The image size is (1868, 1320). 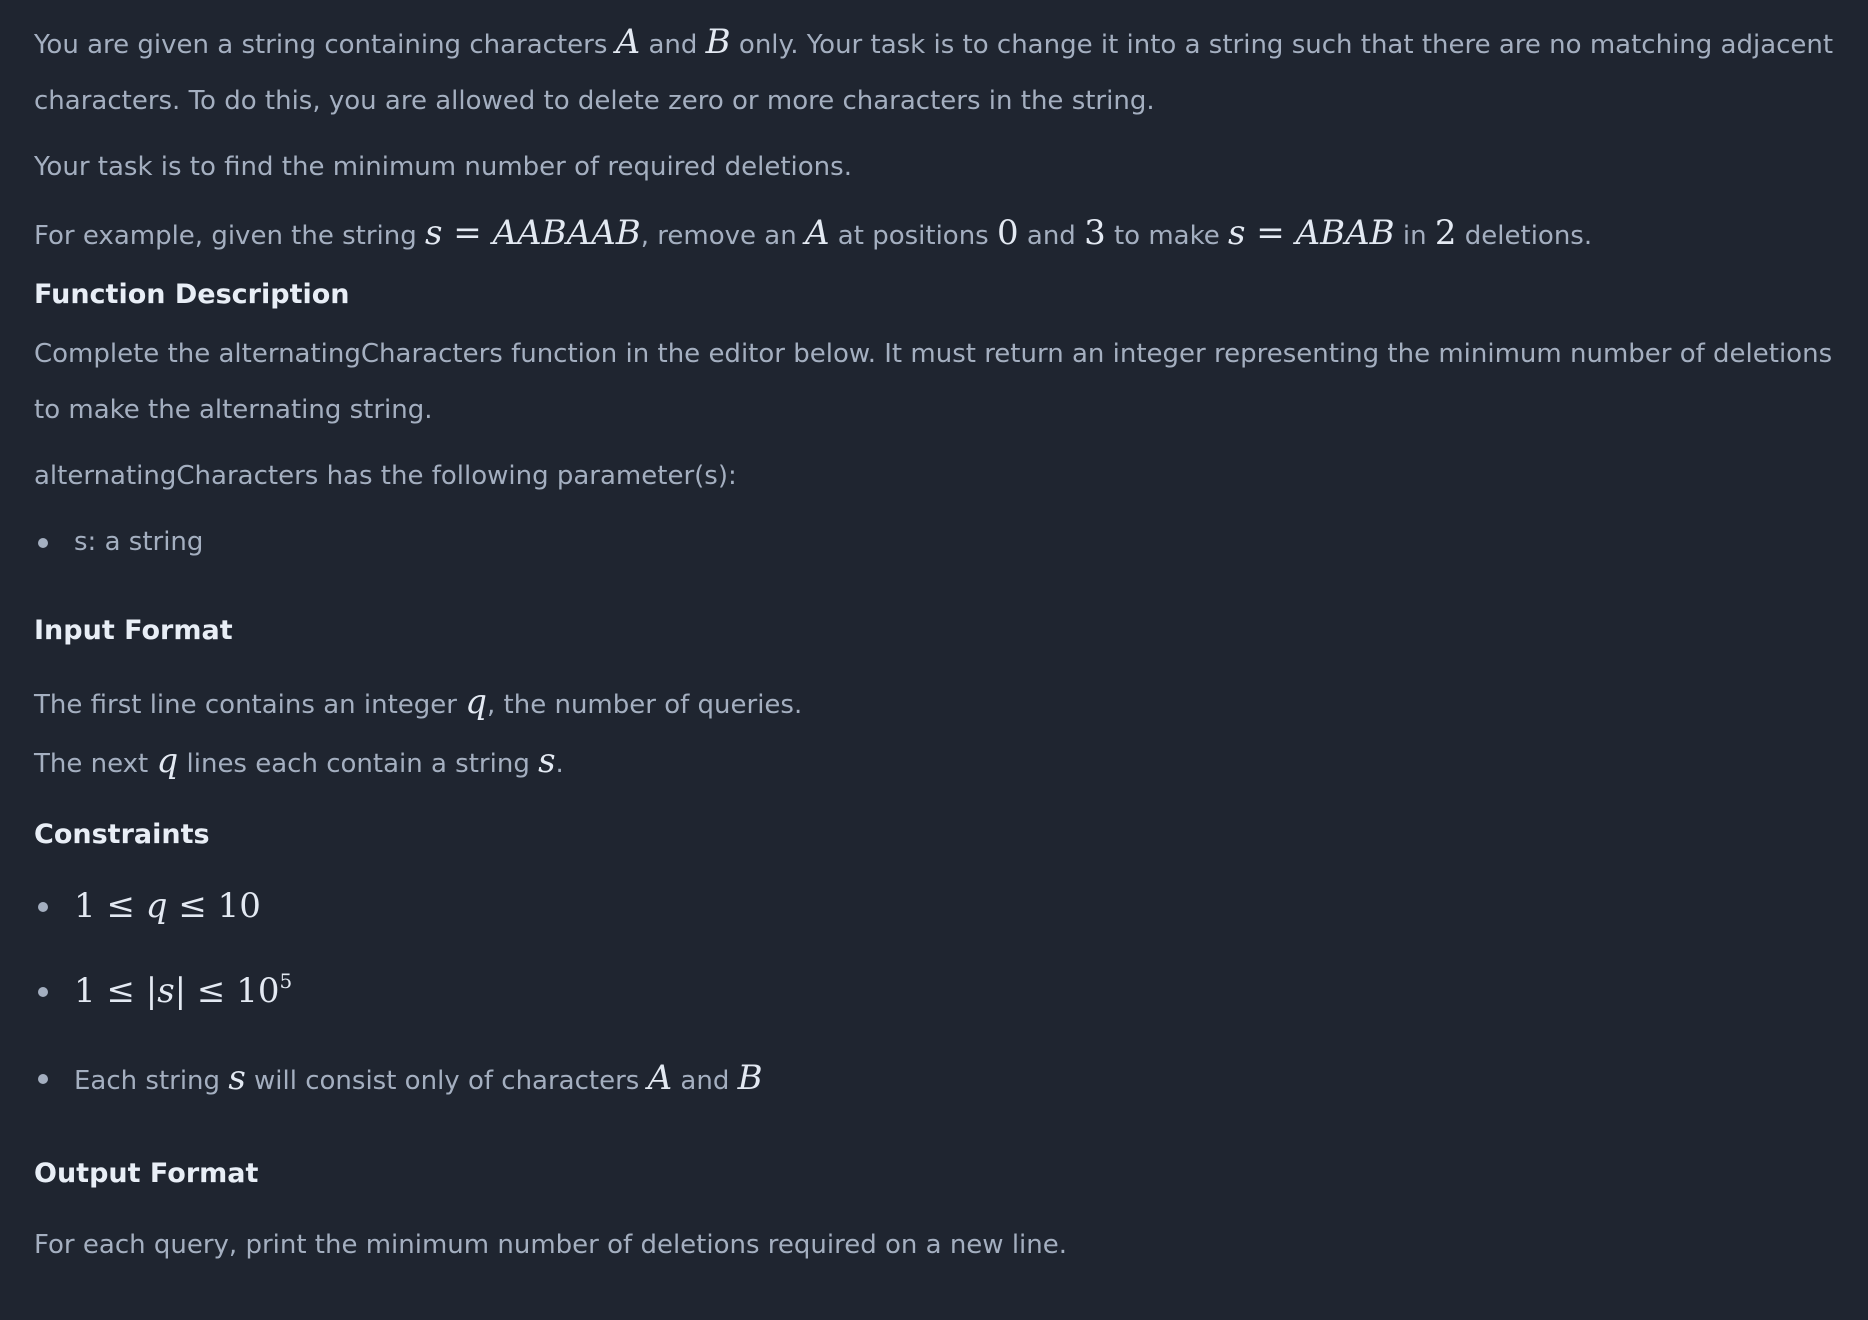 I want to click on text: lines each contain a string, so click(x=358, y=764).